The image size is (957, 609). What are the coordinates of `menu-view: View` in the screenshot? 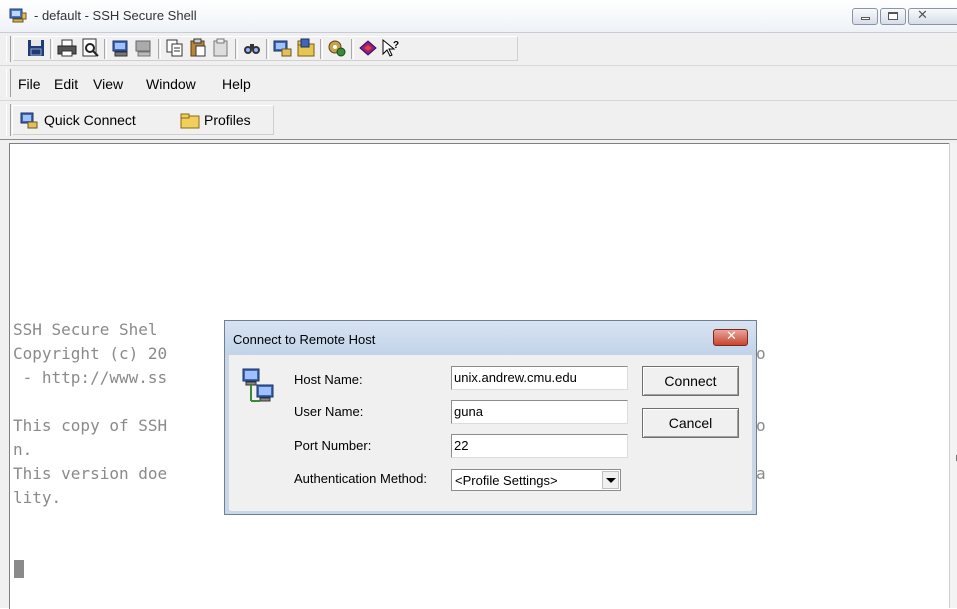 It's located at (108, 84).